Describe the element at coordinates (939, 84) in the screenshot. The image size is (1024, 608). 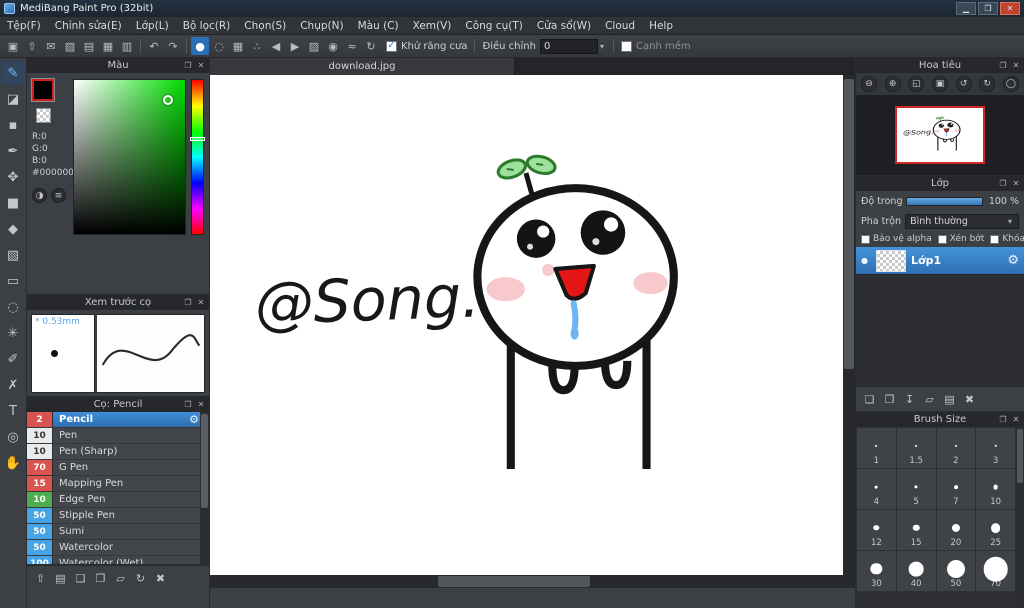
I see `actual-size-icon: ▣` at that location.